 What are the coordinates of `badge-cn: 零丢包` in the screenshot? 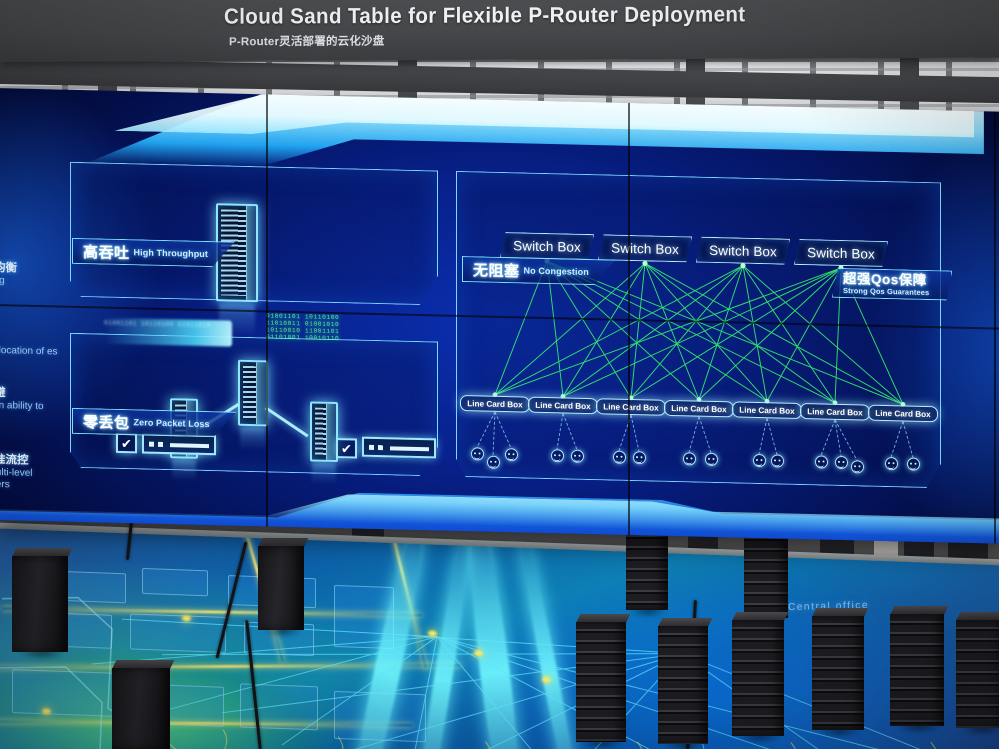 It's located at (106, 422).